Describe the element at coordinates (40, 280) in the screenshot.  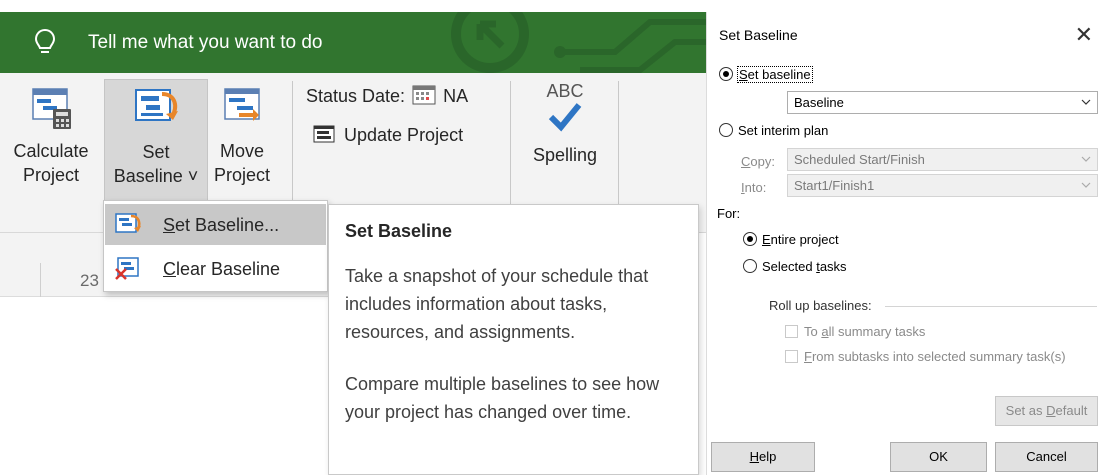
I see `ruler-tick` at that location.